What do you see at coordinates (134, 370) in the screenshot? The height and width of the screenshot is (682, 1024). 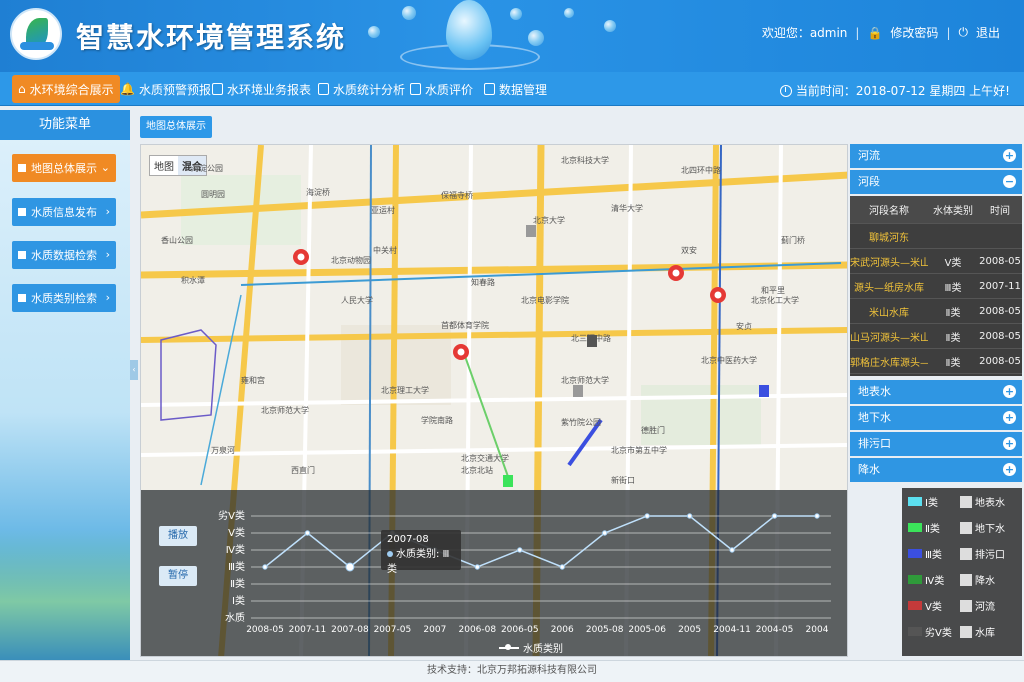 I see `sidebar-collapse-handle: ‹` at bounding box center [134, 370].